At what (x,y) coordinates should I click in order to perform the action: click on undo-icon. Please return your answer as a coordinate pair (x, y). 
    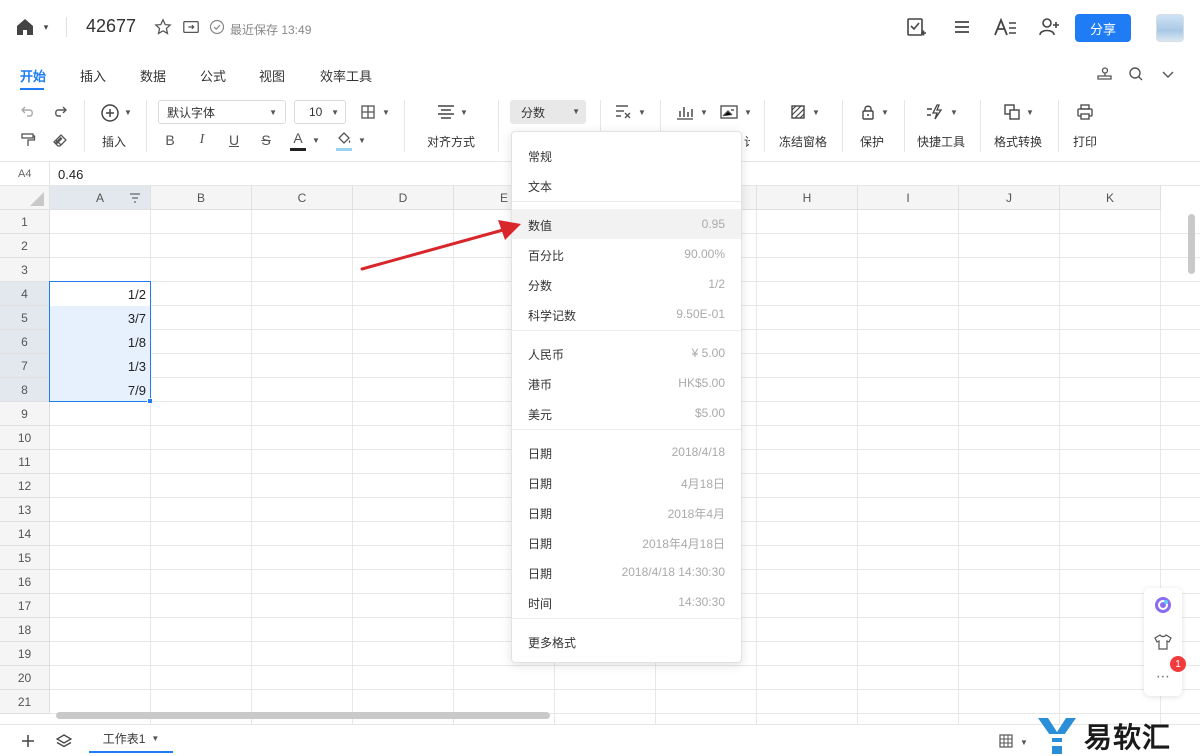
    Looking at the image, I should click on (28, 112).